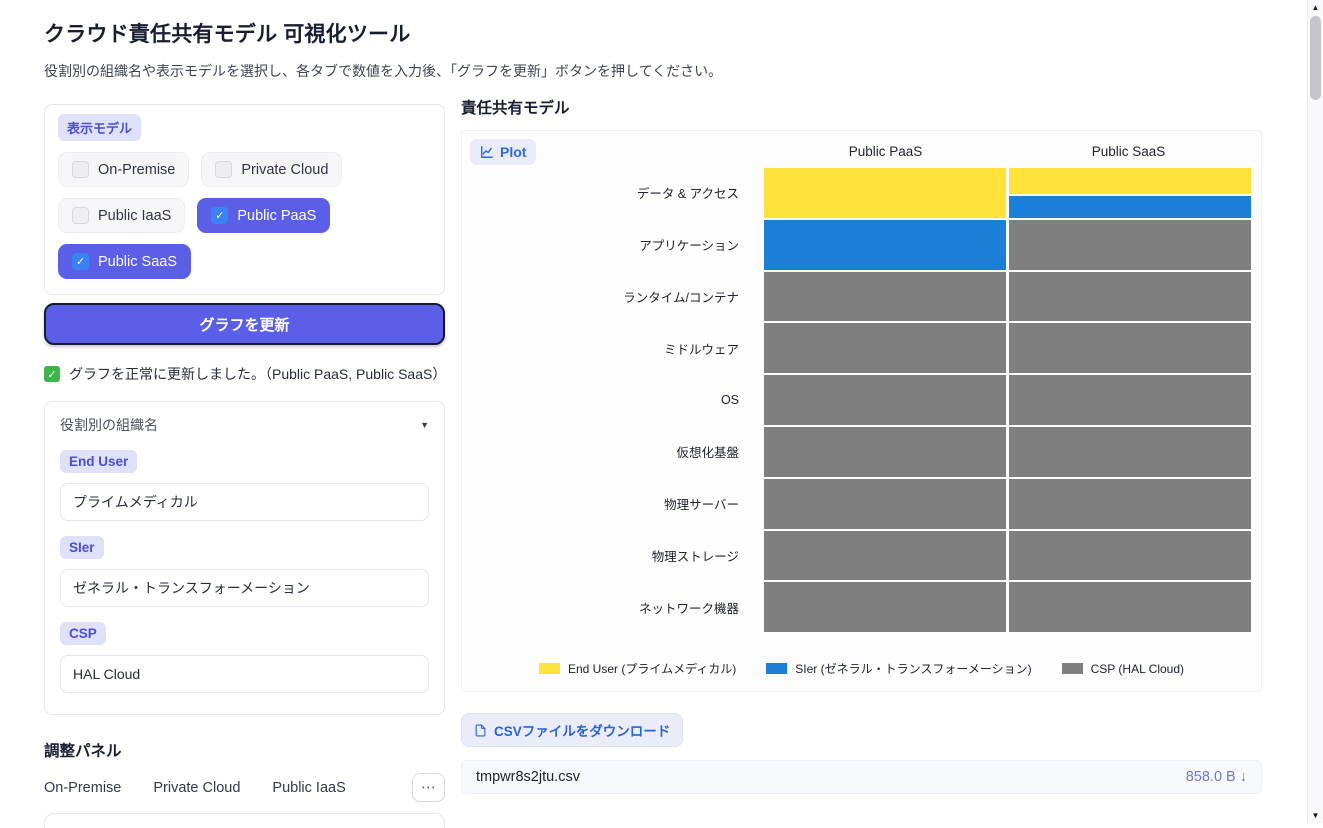 The image size is (1323, 828). I want to click on model-option-label: Public IaaS, so click(135, 215).